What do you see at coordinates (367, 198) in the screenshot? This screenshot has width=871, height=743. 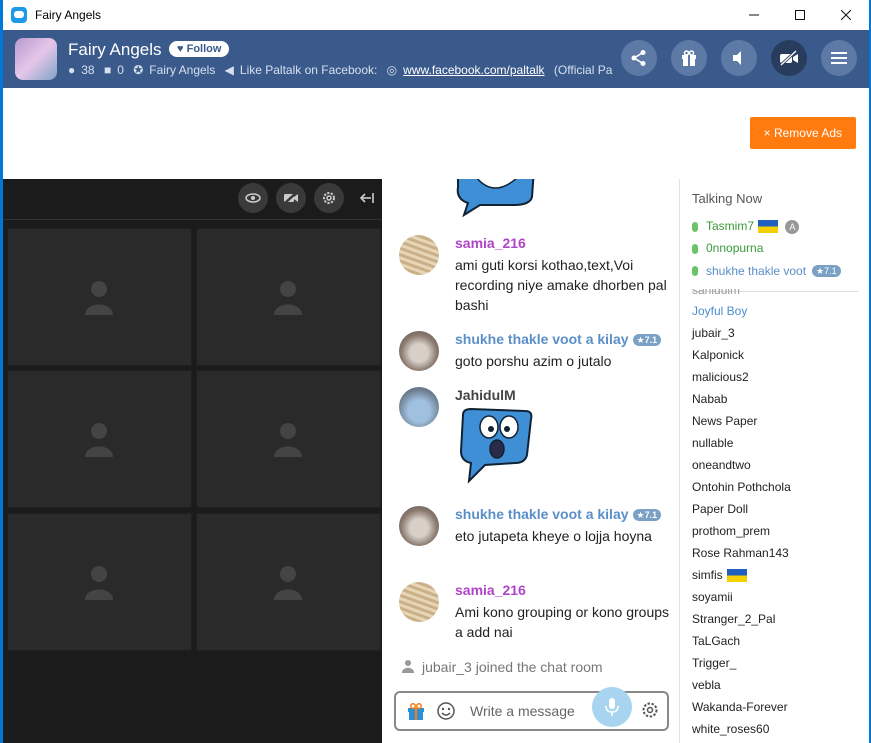 I see `collapse-panel-button` at bounding box center [367, 198].